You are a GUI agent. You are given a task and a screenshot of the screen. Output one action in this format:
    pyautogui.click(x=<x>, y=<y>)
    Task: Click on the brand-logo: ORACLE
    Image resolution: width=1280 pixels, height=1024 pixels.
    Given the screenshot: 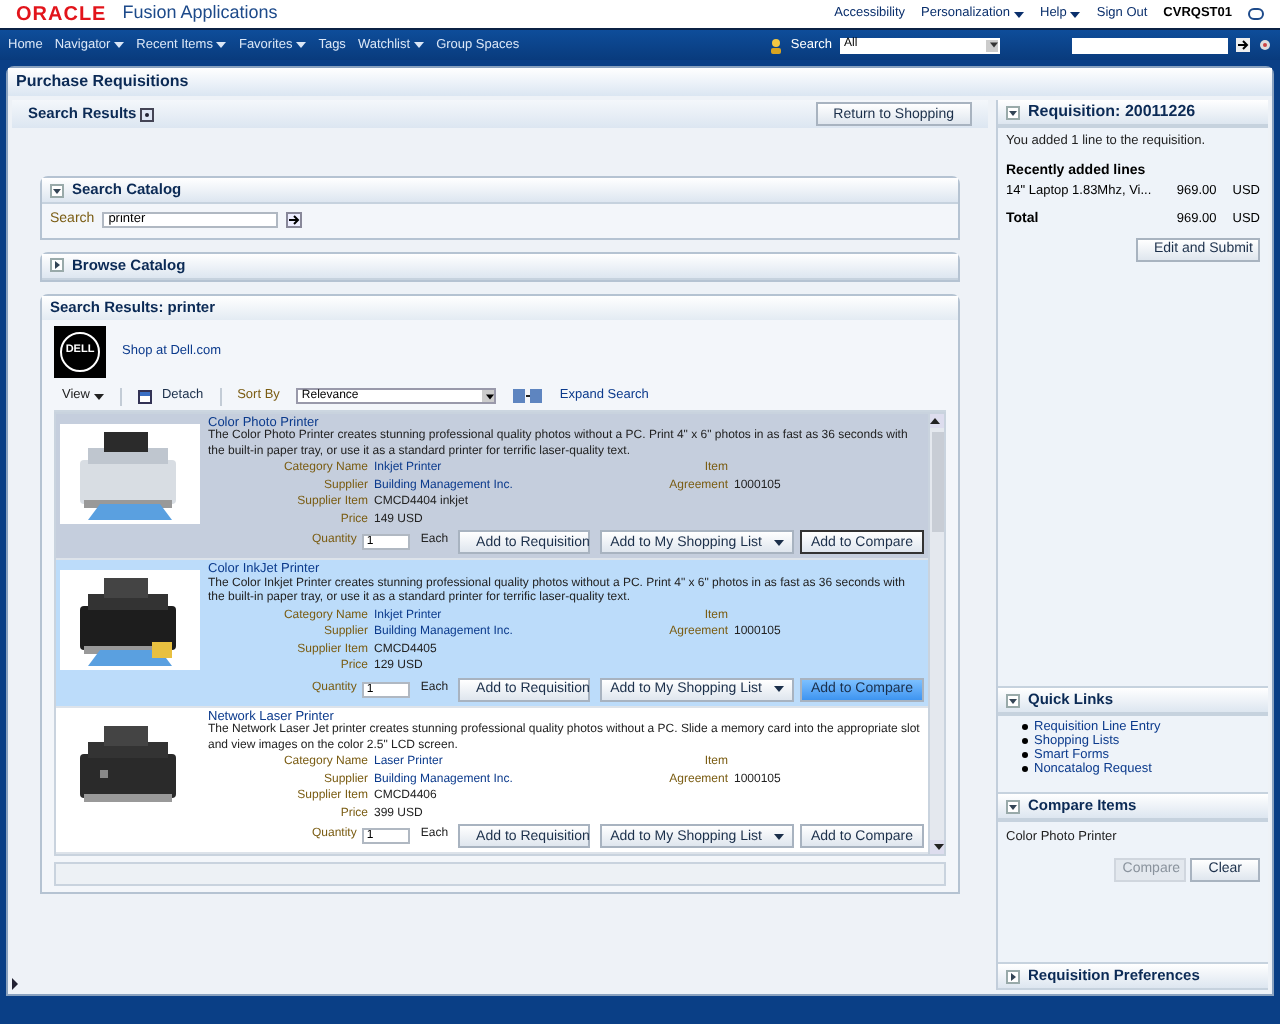 What is the action you would take?
    pyautogui.click(x=61, y=15)
    